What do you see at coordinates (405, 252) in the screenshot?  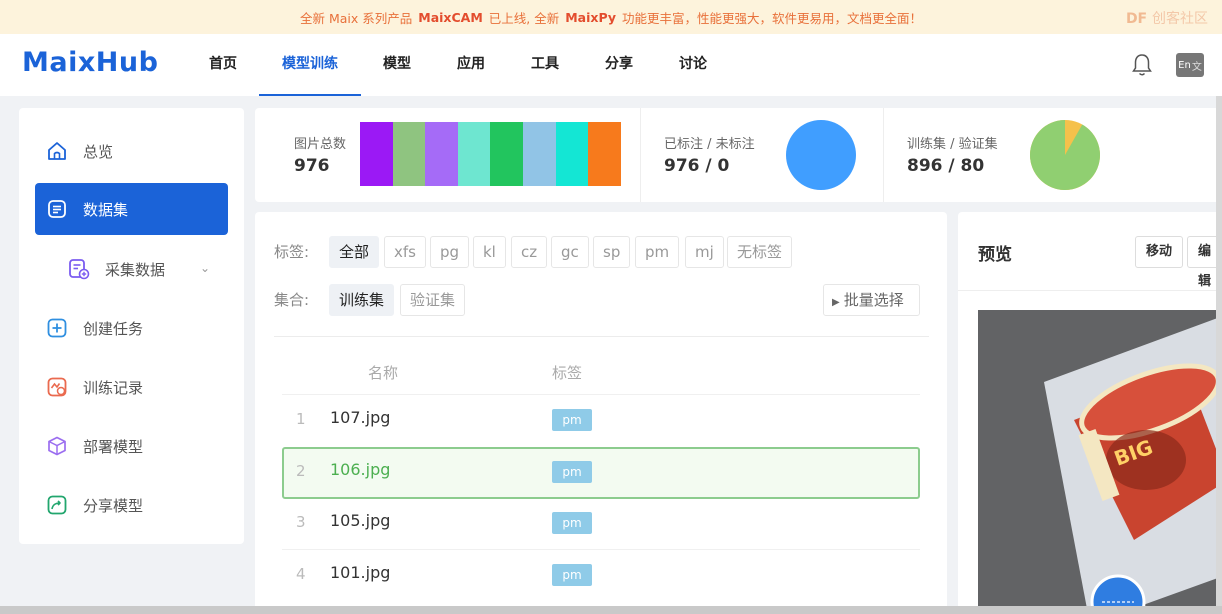 I see `tag-filter-xfs: xfs` at bounding box center [405, 252].